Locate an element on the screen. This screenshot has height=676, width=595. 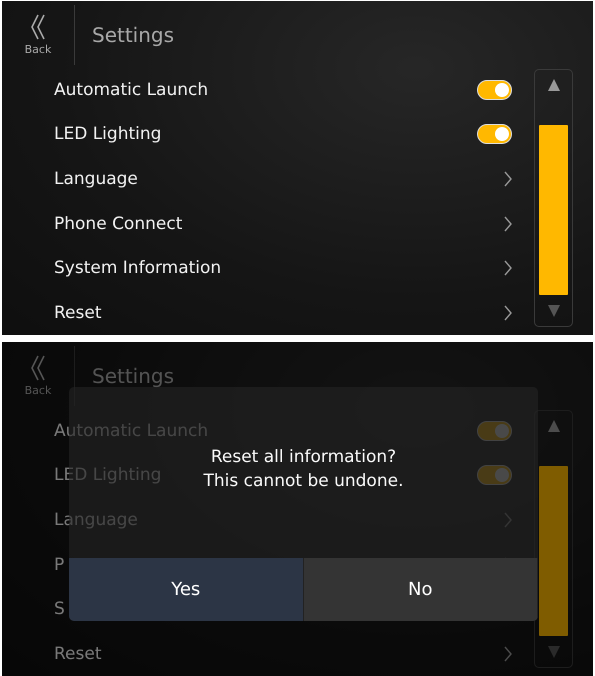
setting-label: Language is located at coordinates (96, 178).